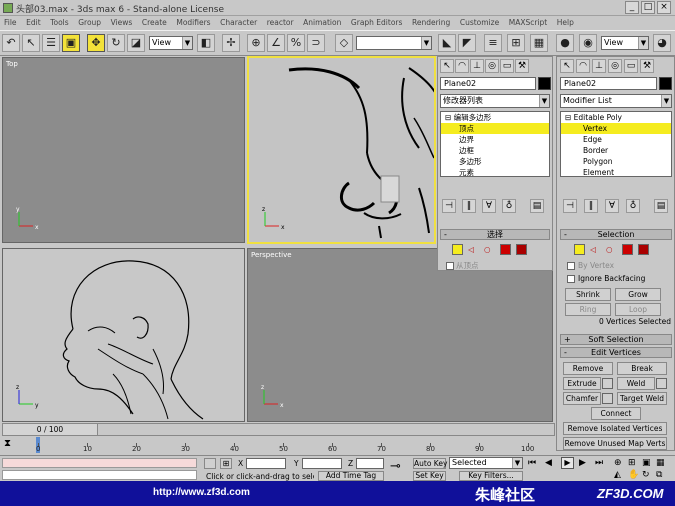 This screenshot has width=675, height=506. I want to click on vertex-mode-icon, so click(579, 249).